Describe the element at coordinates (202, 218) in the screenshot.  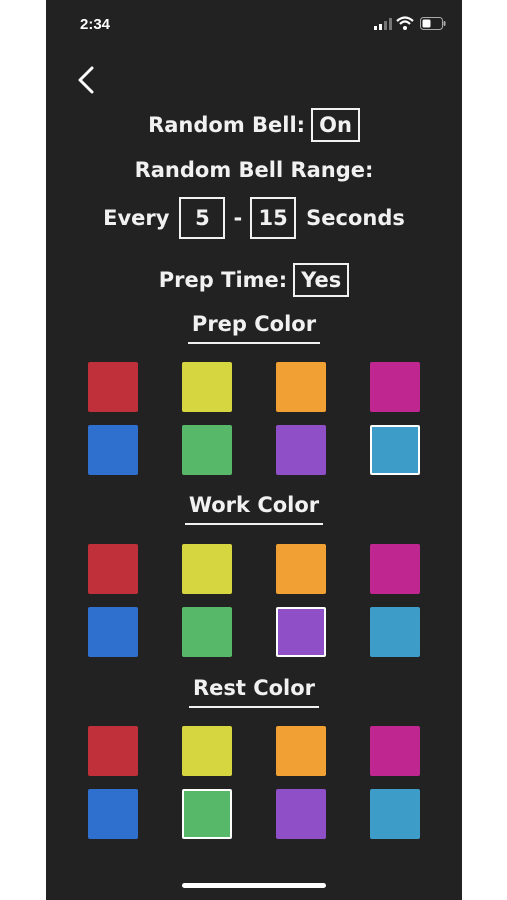
I see `range-min-field: 5` at that location.